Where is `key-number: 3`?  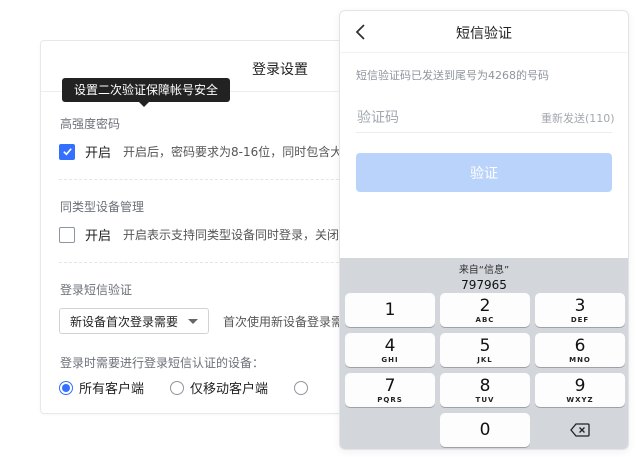
key-number: 3 is located at coordinates (580, 305).